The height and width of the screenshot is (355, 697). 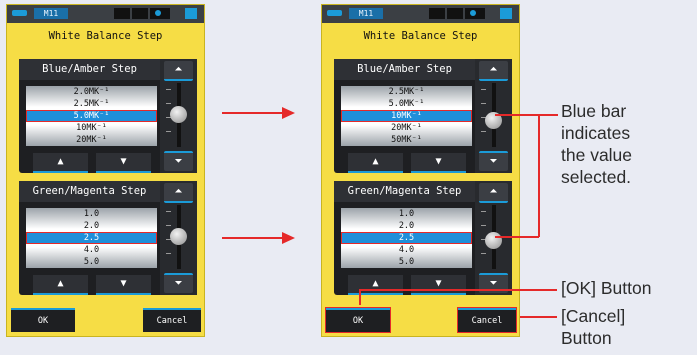 I want to click on list-item: 10MK⁻¹, so click(x=91, y=128).